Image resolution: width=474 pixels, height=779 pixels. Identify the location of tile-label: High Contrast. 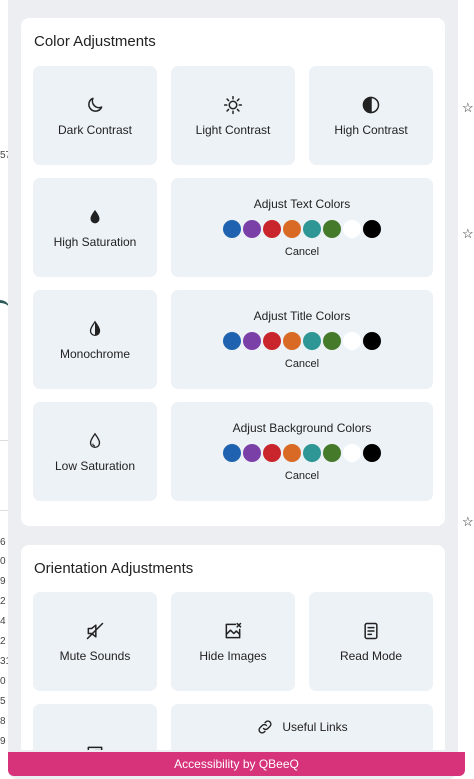
(371, 129).